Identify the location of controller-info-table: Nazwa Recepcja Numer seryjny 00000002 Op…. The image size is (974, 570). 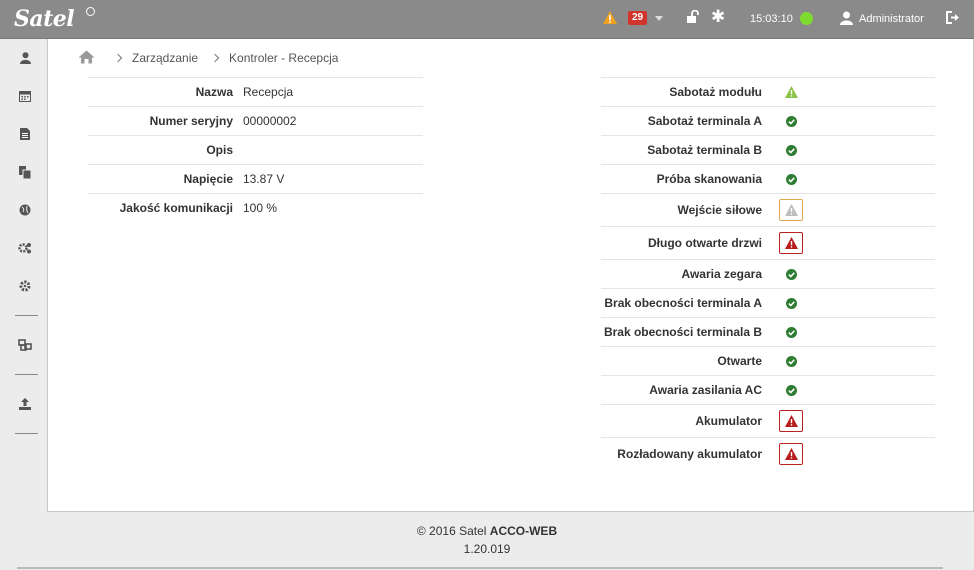
(255, 149).